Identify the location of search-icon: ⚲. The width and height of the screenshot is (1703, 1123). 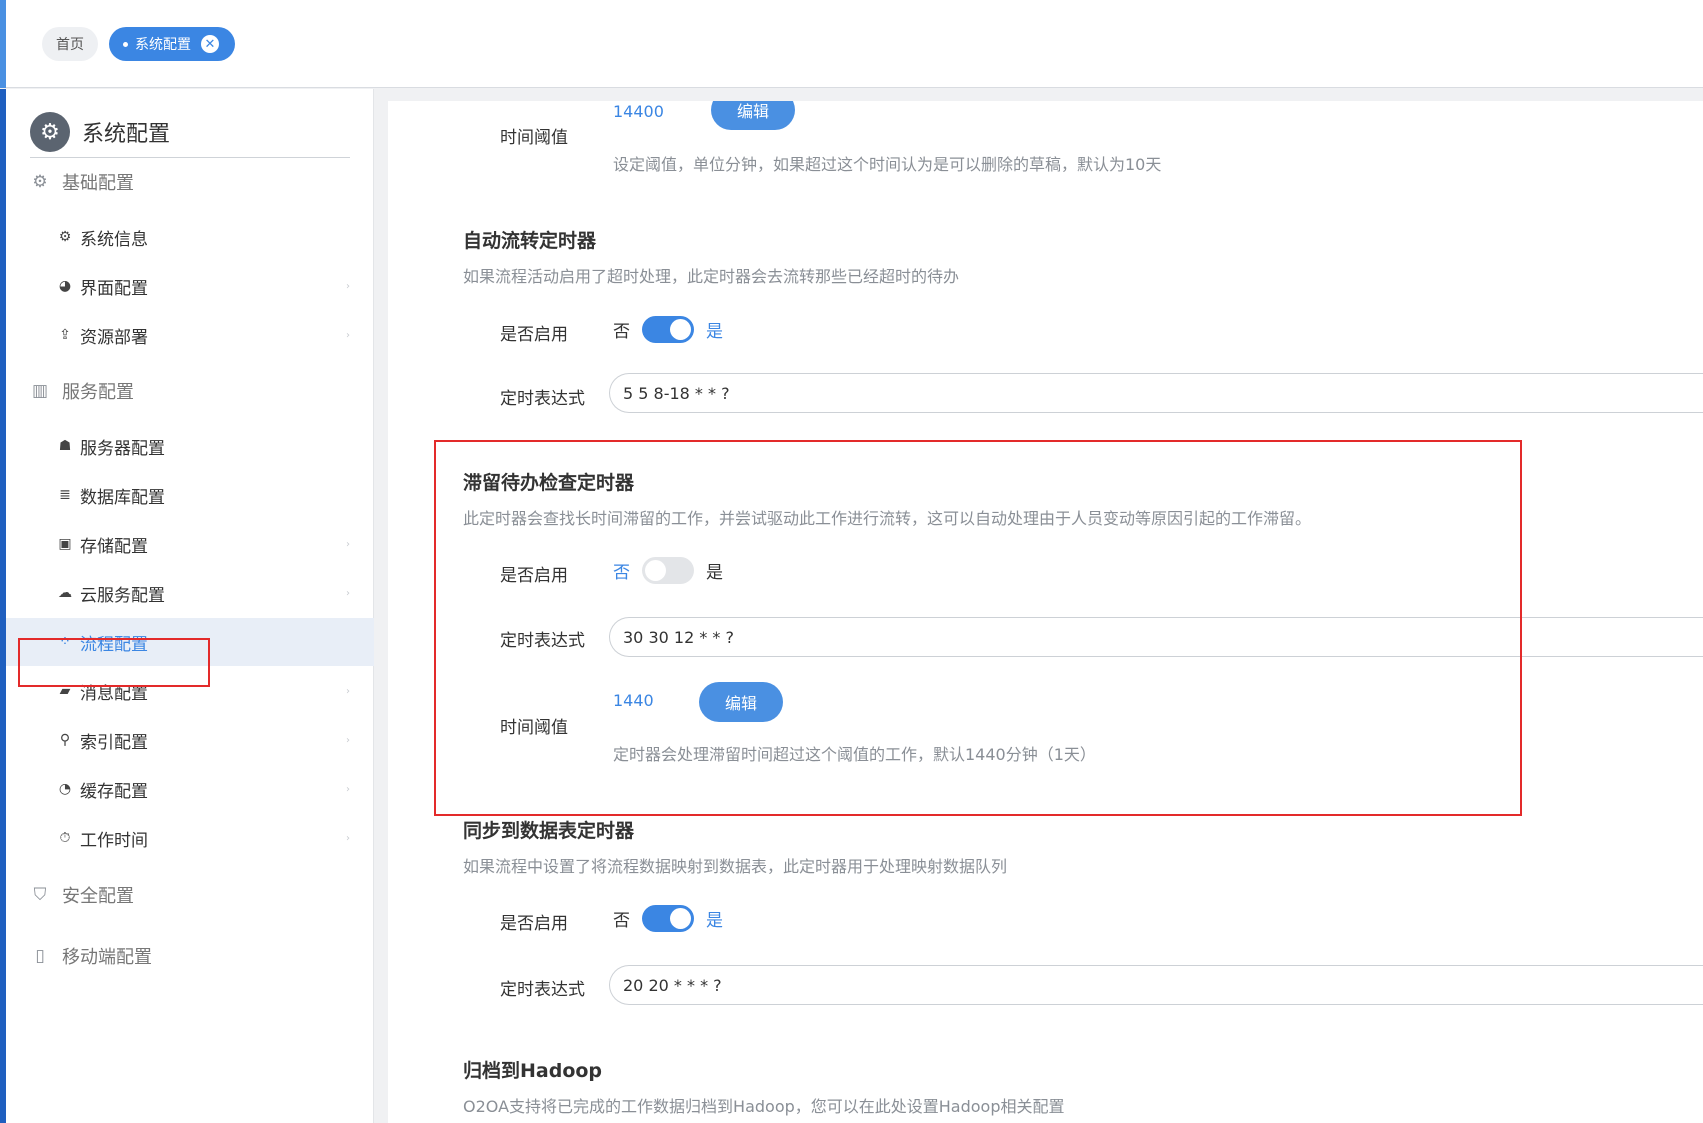
(65, 740).